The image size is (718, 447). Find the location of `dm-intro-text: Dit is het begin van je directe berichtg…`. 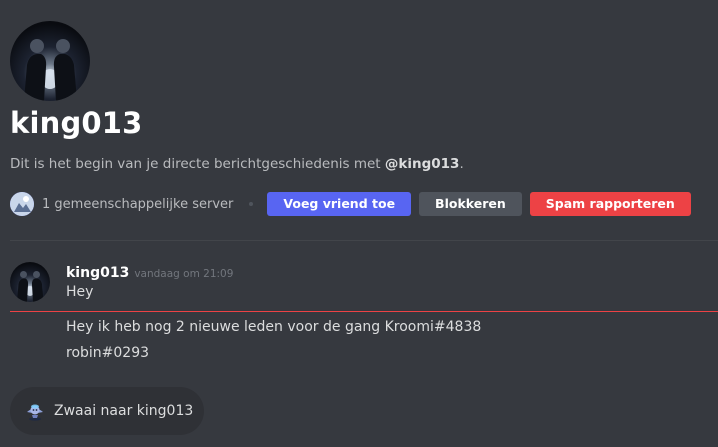

dm-intro-text: Dit is het begin van je directe berichtg… is located at coordinates (237, 164).